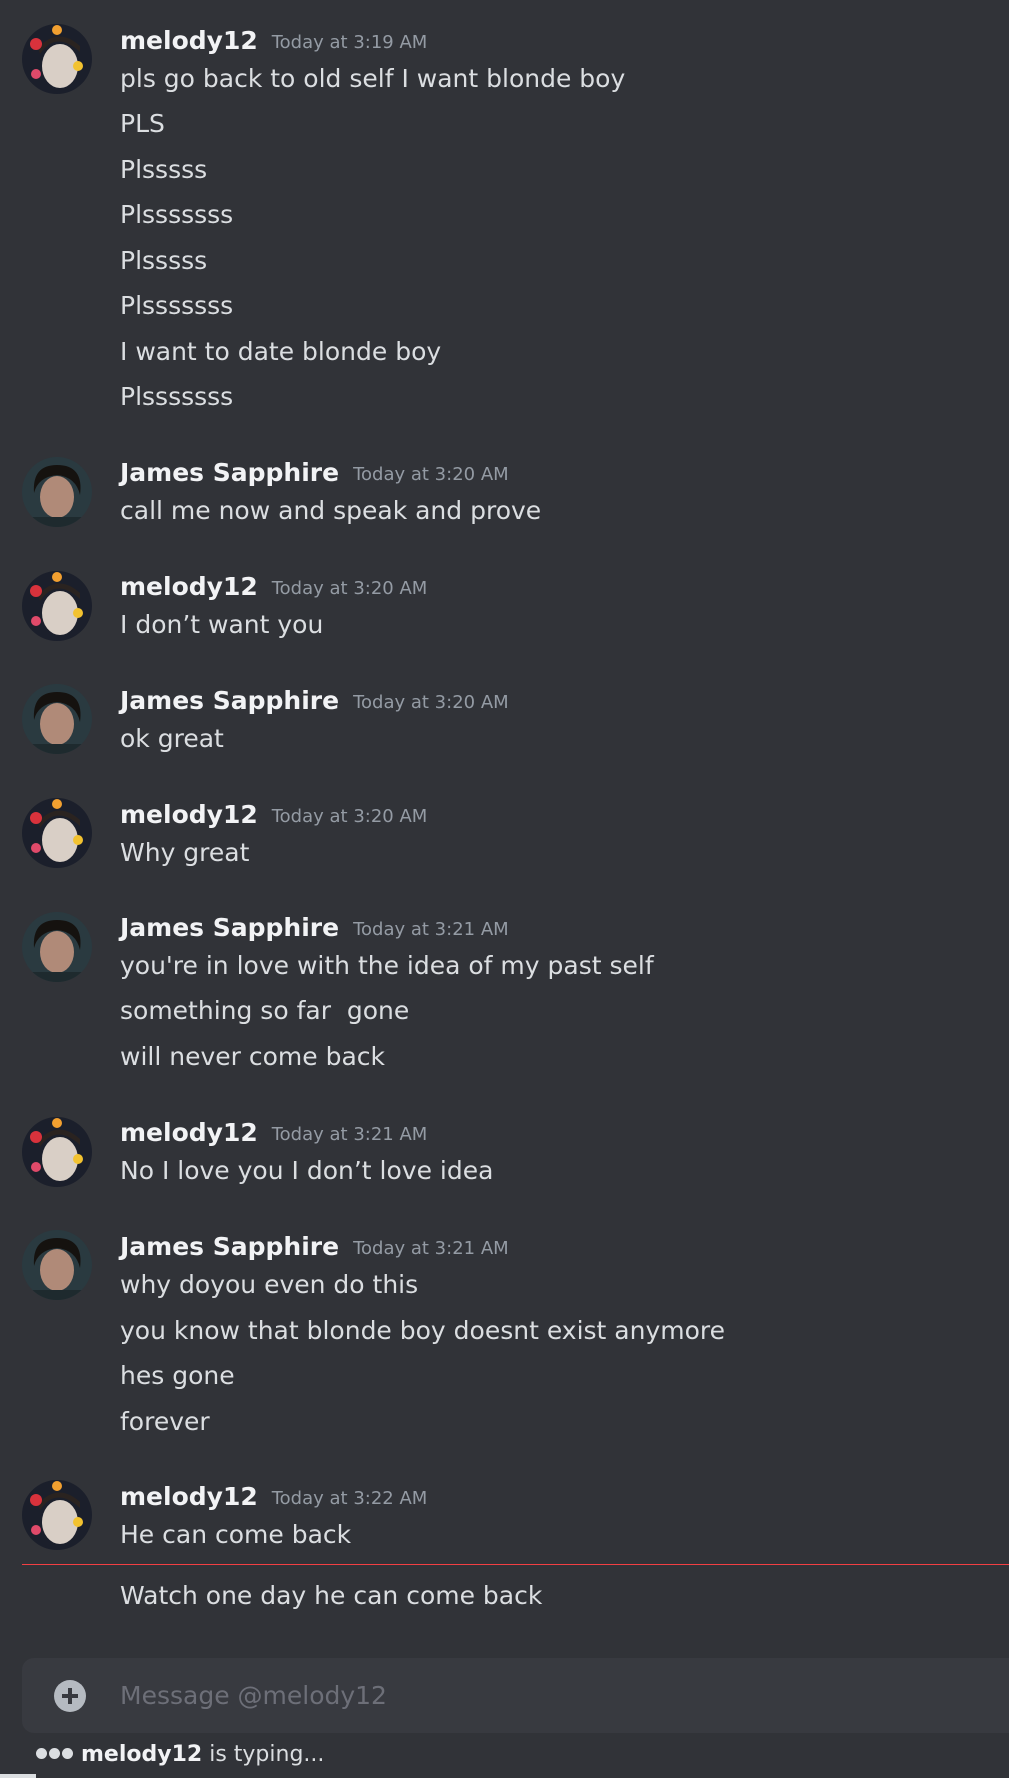 This screenshot has width=1009, height=1778. What do you see at coordinates (331, 510) in the screenshot?
I see `message-text: call me now and speak and prove` at bounding box center [331, 510].